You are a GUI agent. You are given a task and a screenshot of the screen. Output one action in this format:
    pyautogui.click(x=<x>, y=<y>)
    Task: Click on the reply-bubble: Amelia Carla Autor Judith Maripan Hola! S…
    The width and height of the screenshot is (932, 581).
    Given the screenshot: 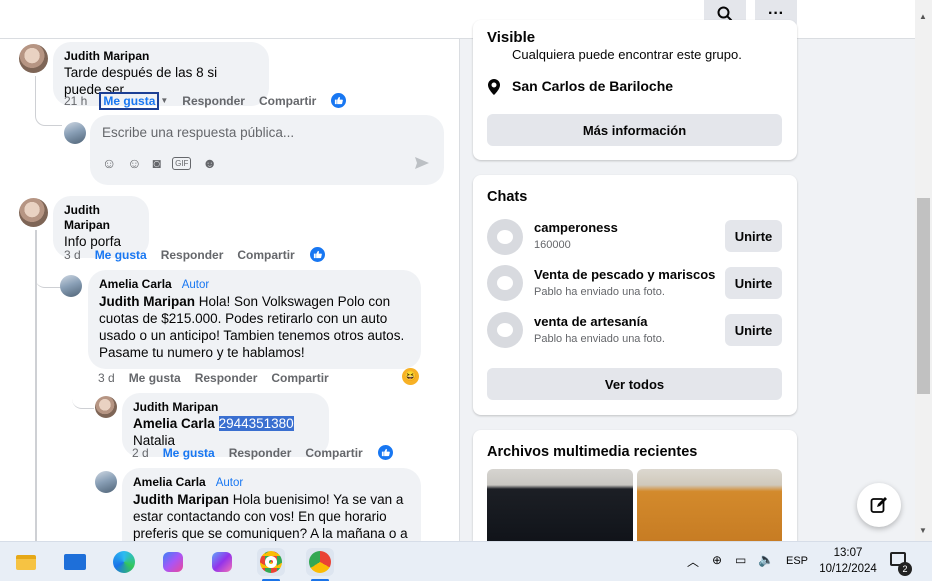 What is the action you would take?
    pyautogui.click(x=254, y=319)
    